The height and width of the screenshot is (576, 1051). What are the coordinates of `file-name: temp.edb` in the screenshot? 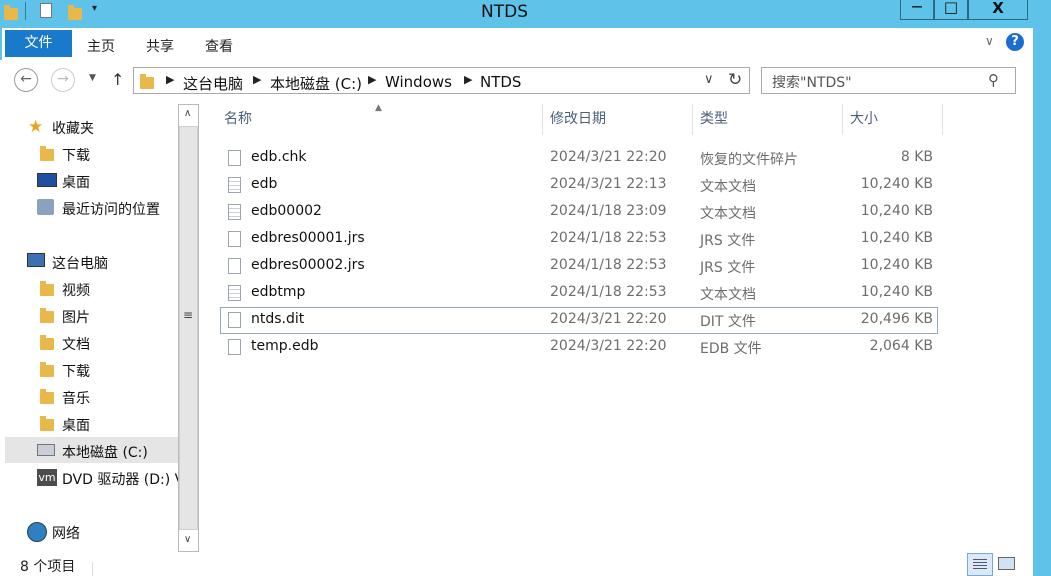 It's located at (284, 346).